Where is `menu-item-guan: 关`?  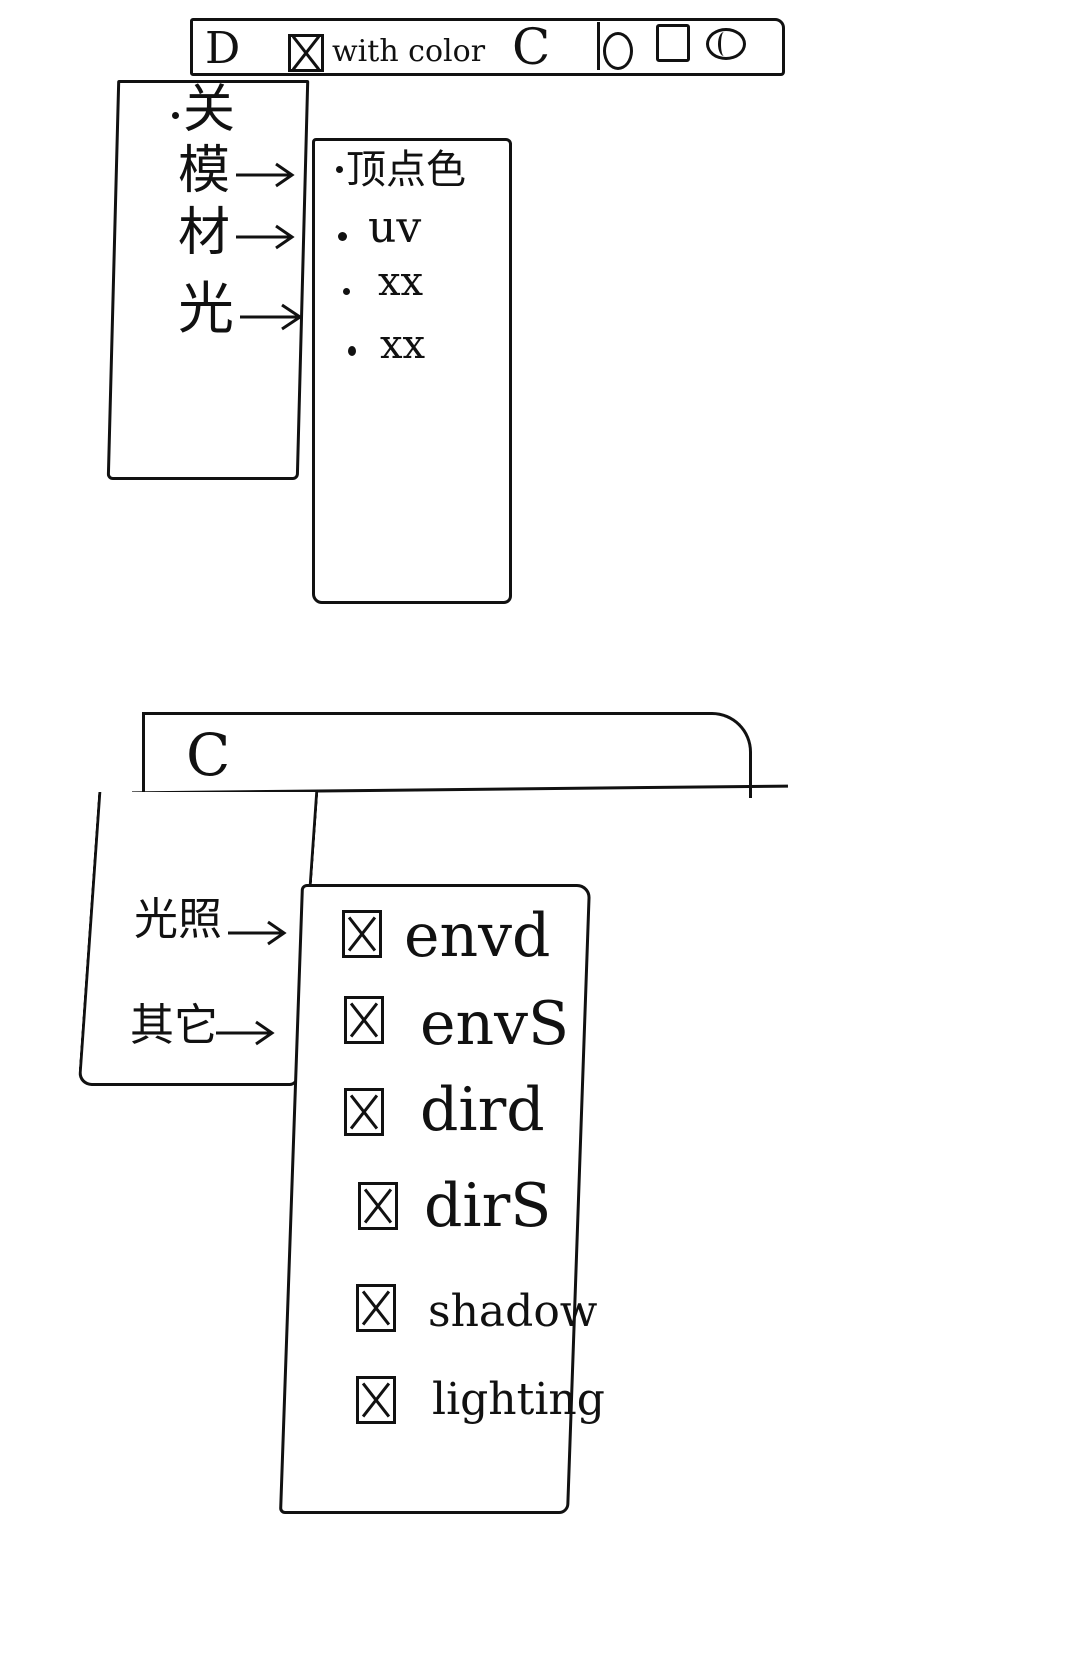
menu-item-guan: 关 is located at coordinates (209, 110).